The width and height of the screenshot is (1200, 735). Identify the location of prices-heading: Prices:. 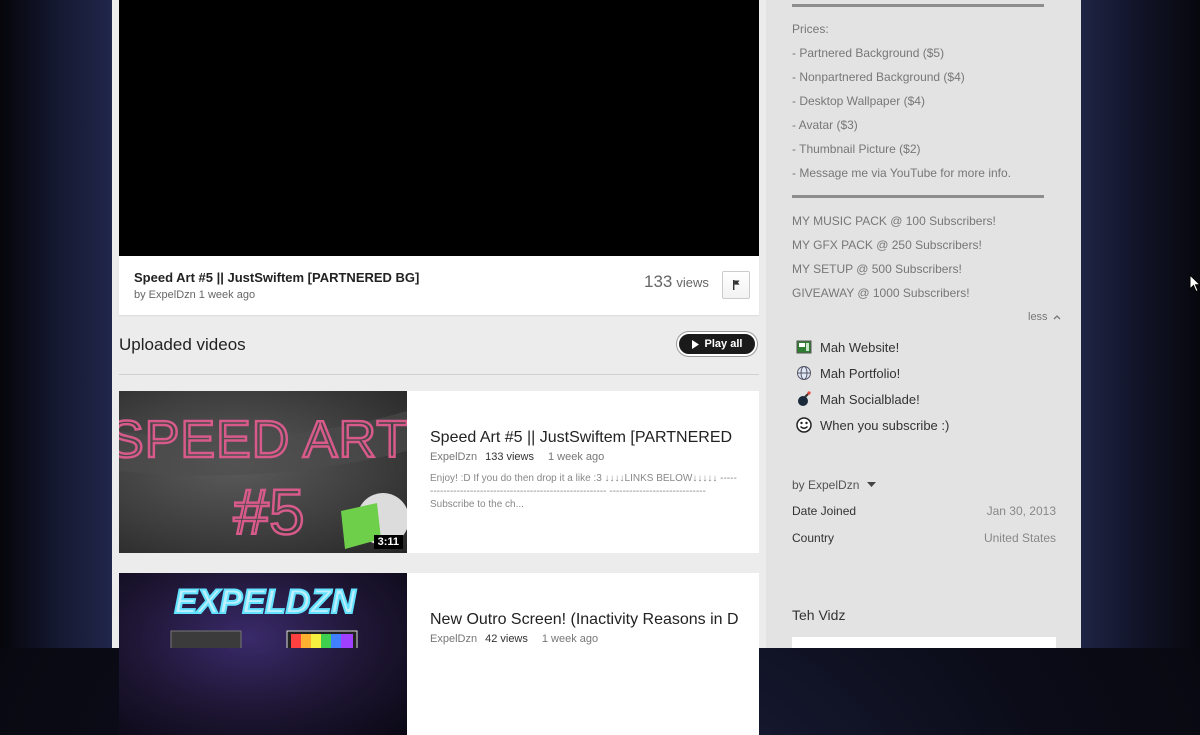
(810, 29).